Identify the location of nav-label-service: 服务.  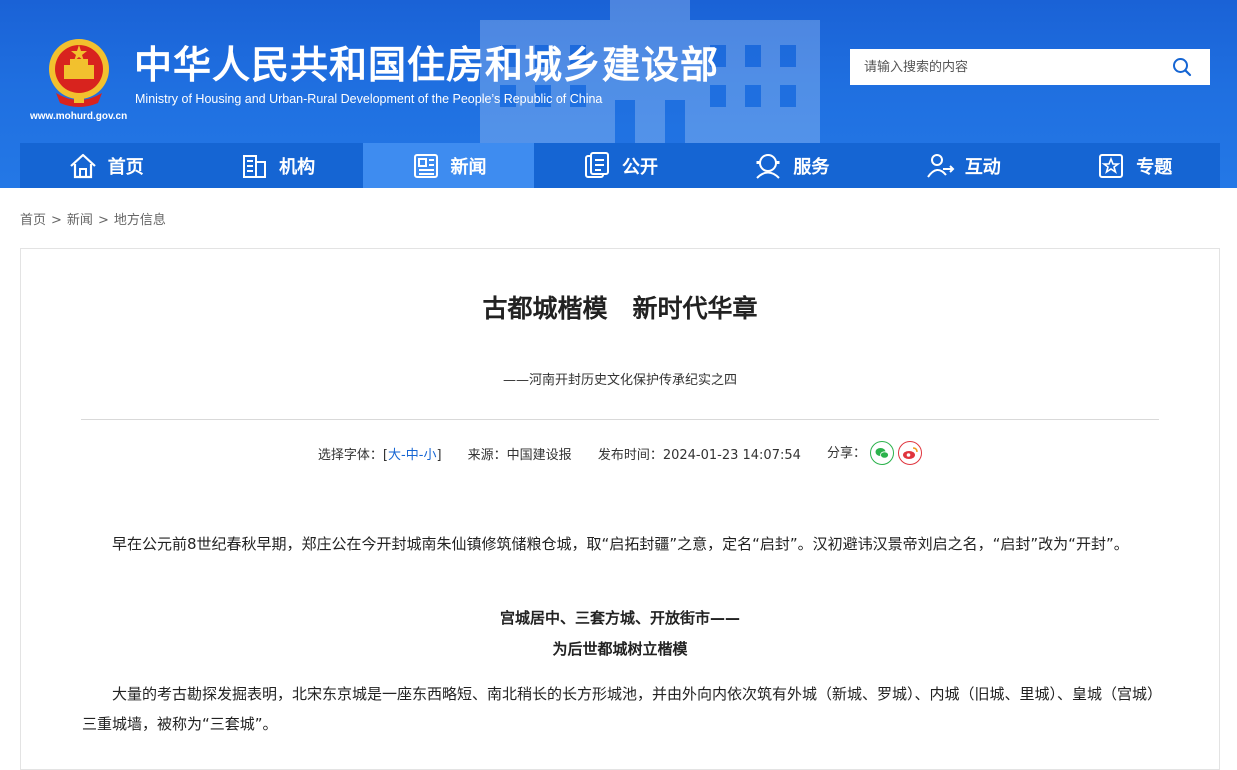
(811, 167).